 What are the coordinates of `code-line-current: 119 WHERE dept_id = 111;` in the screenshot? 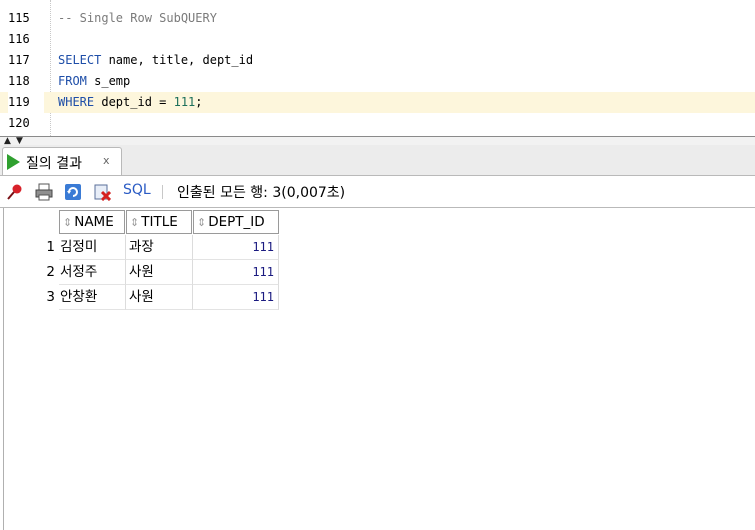 It's located at (377, 102).